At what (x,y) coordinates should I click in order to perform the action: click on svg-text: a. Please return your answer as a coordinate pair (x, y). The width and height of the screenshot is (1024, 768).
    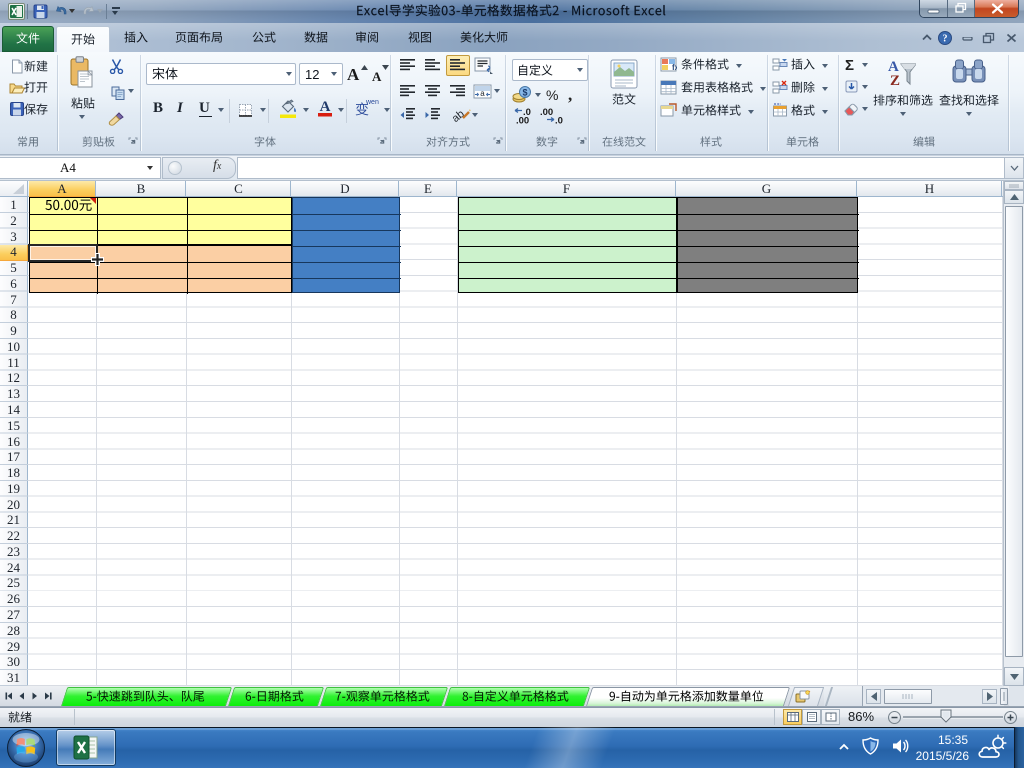
    Looking at the image, I should click on (482, 93).